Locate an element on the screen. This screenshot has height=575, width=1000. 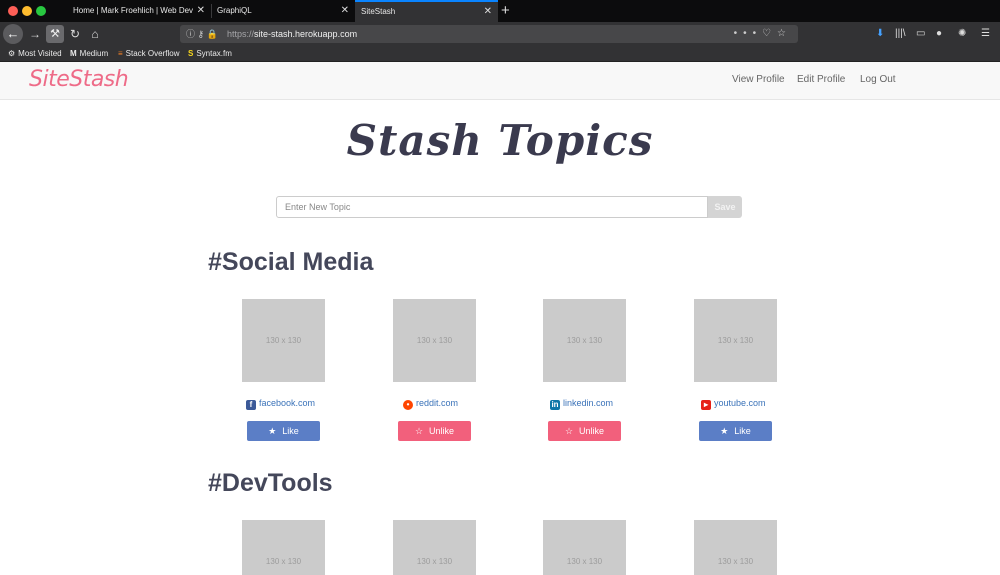
url-text: https://site-stash.herokuapp.com is located at coordinates (292, 34).